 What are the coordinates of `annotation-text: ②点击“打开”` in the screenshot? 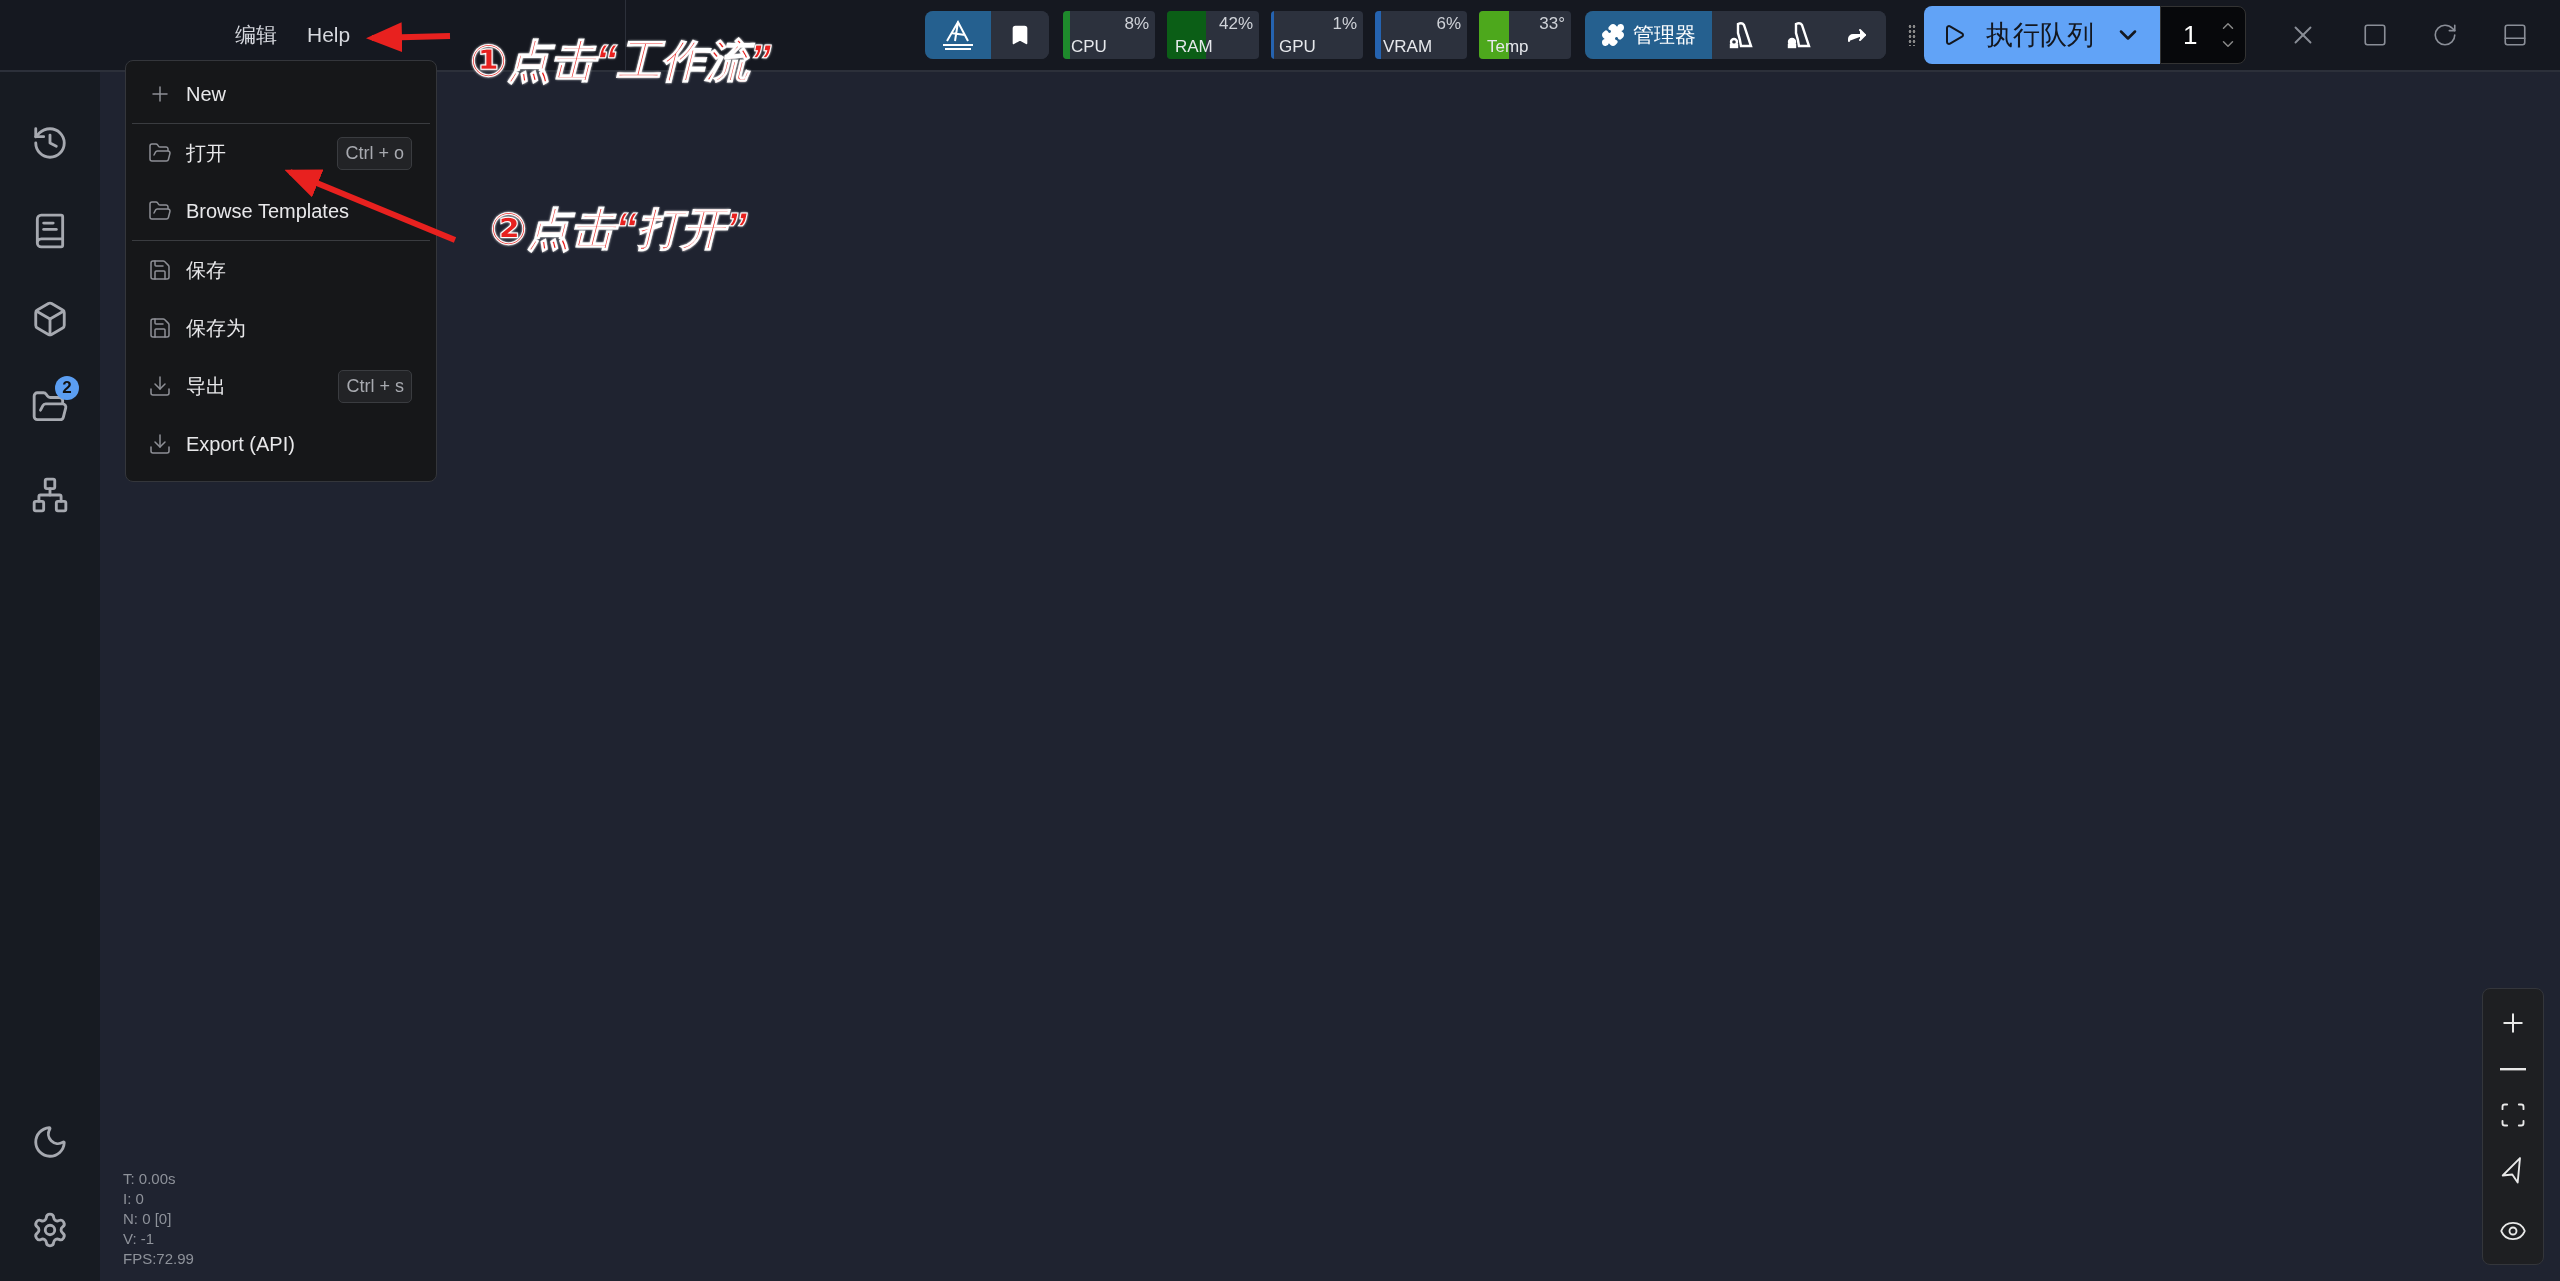 It's located at (619, 229).